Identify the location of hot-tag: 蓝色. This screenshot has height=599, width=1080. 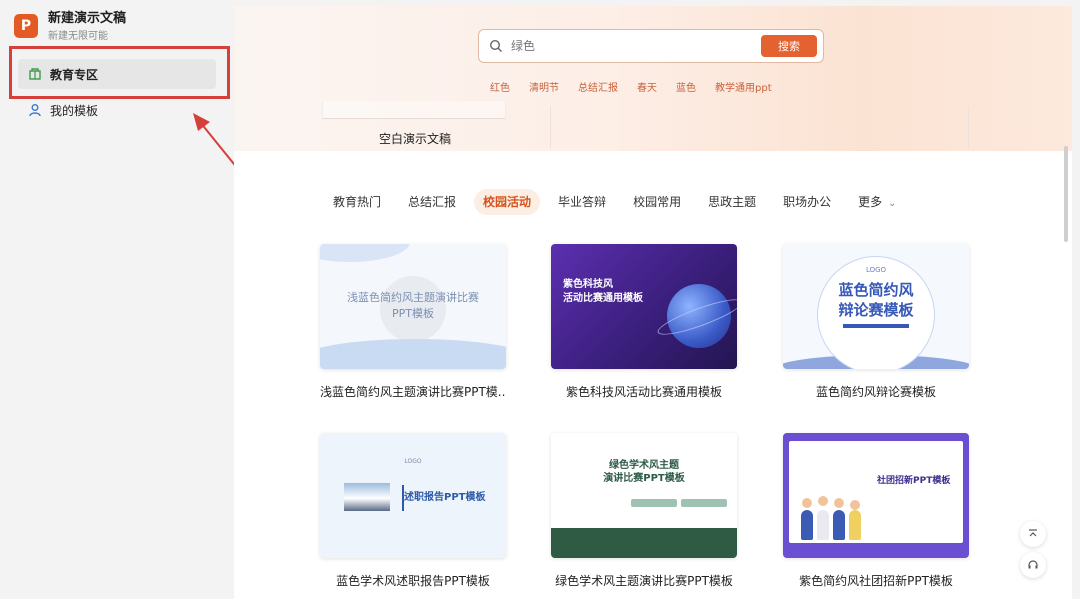
(686, 86).